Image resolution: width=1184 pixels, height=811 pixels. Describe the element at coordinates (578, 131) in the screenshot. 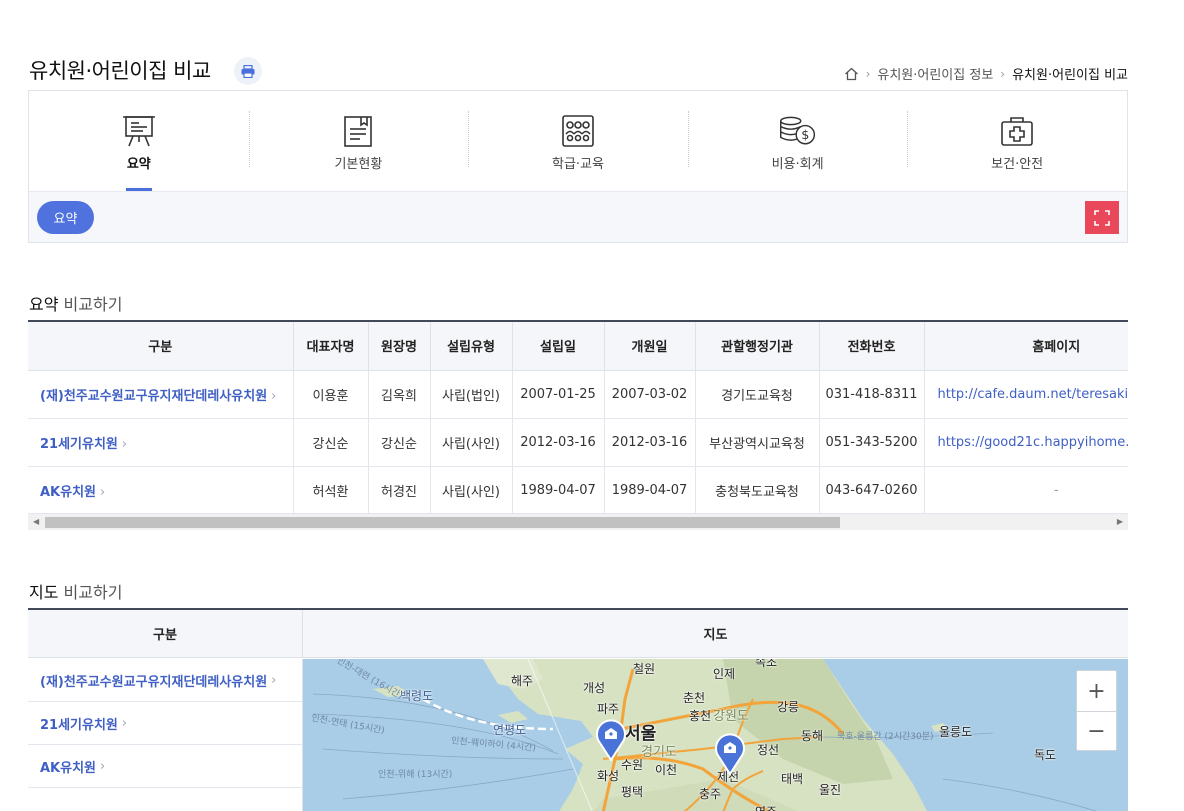

I see `class-group-icon` at that location.